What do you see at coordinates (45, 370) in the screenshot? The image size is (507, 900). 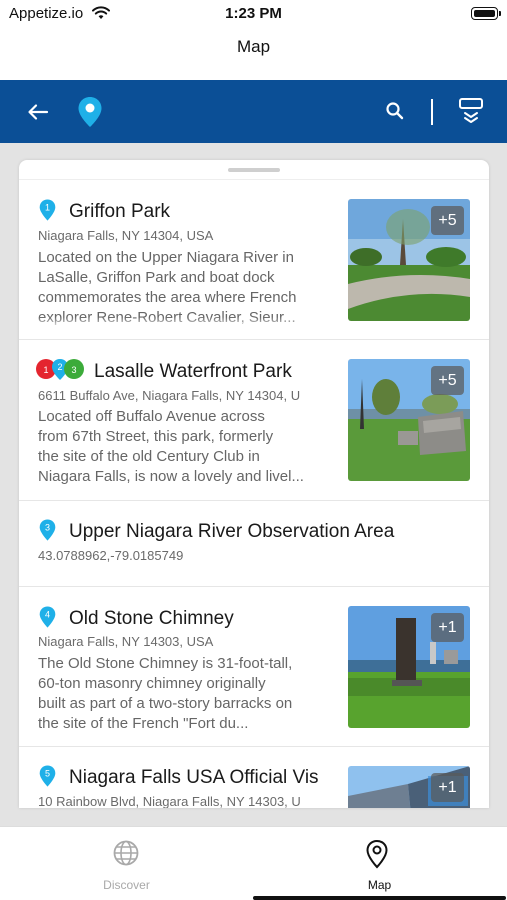 I see `svg-text: 1` at bounding box center [45, 370].